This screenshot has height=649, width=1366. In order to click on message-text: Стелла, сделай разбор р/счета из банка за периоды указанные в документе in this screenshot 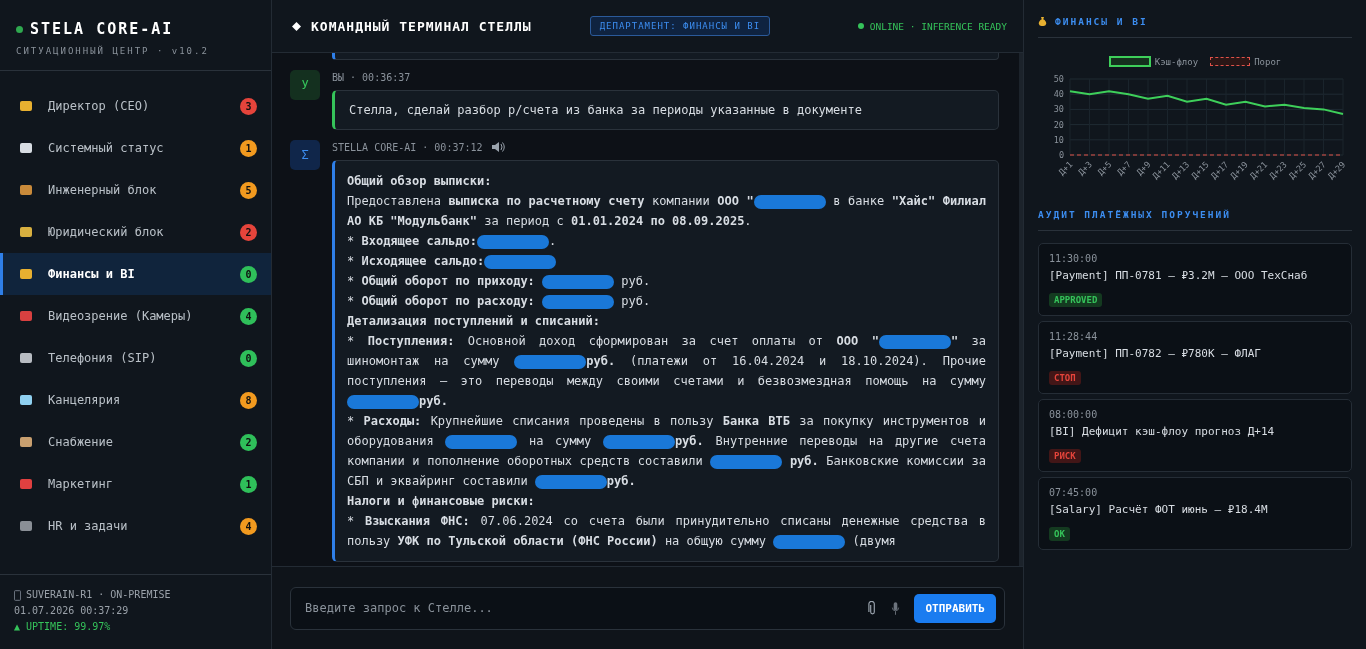, I will do `click(605, 110)`.